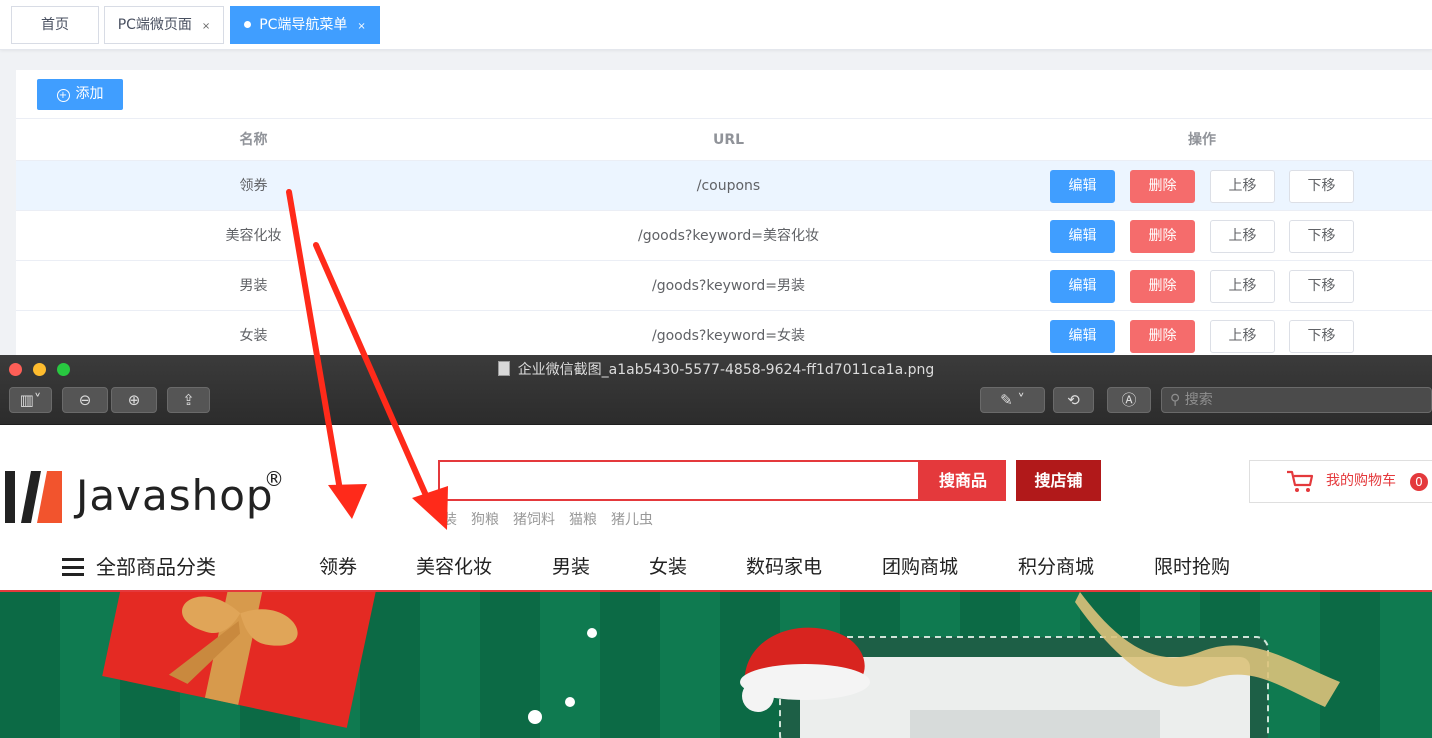 This screenshot has width=1432, height=738. I want to click on search-shop-button: 搜店铺, so click(1058, 480).